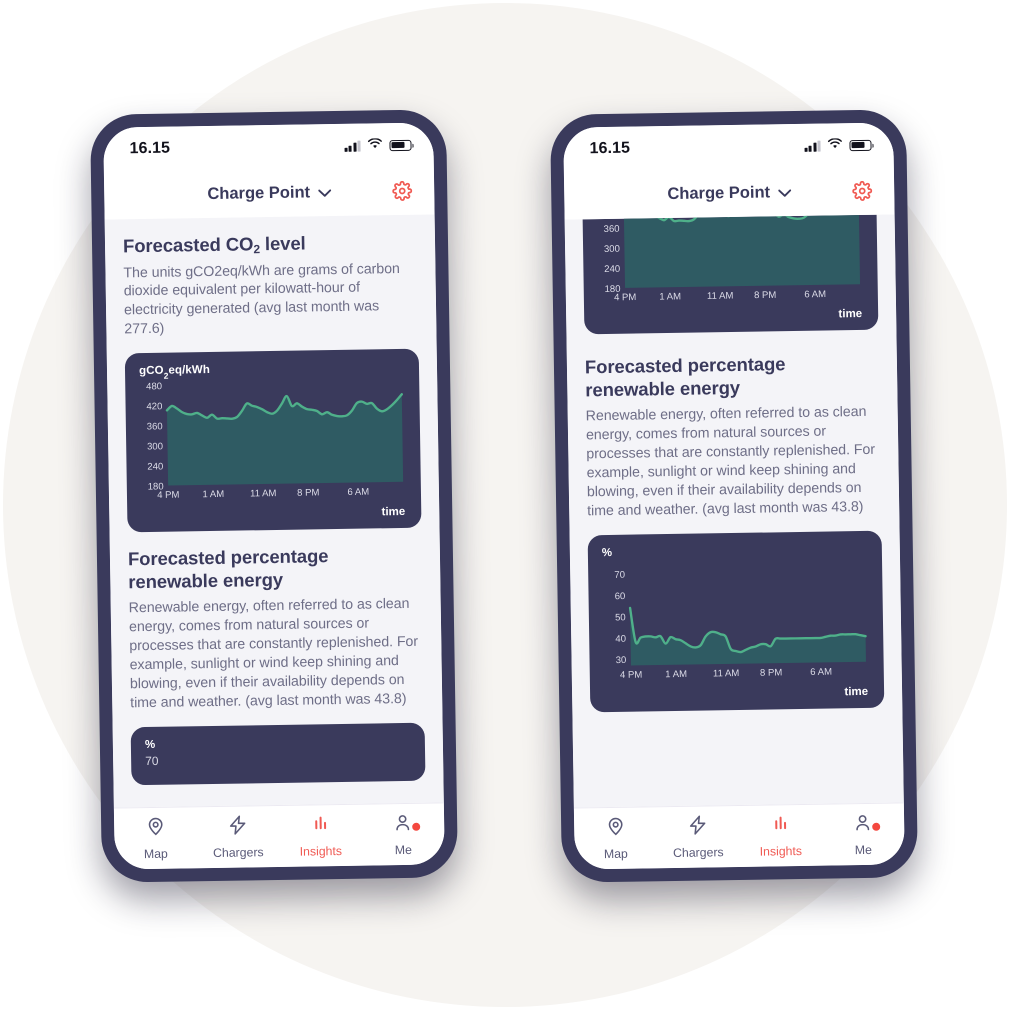 The image size is (1010, 1010). What do you see at coordinates (732, 258) in the screenshot?
I see `co2-chart-svg-scrolled: 1802403003604 PM 1 AM 11 AM 8 PM 6 AM` at bounding box center [732, 258].